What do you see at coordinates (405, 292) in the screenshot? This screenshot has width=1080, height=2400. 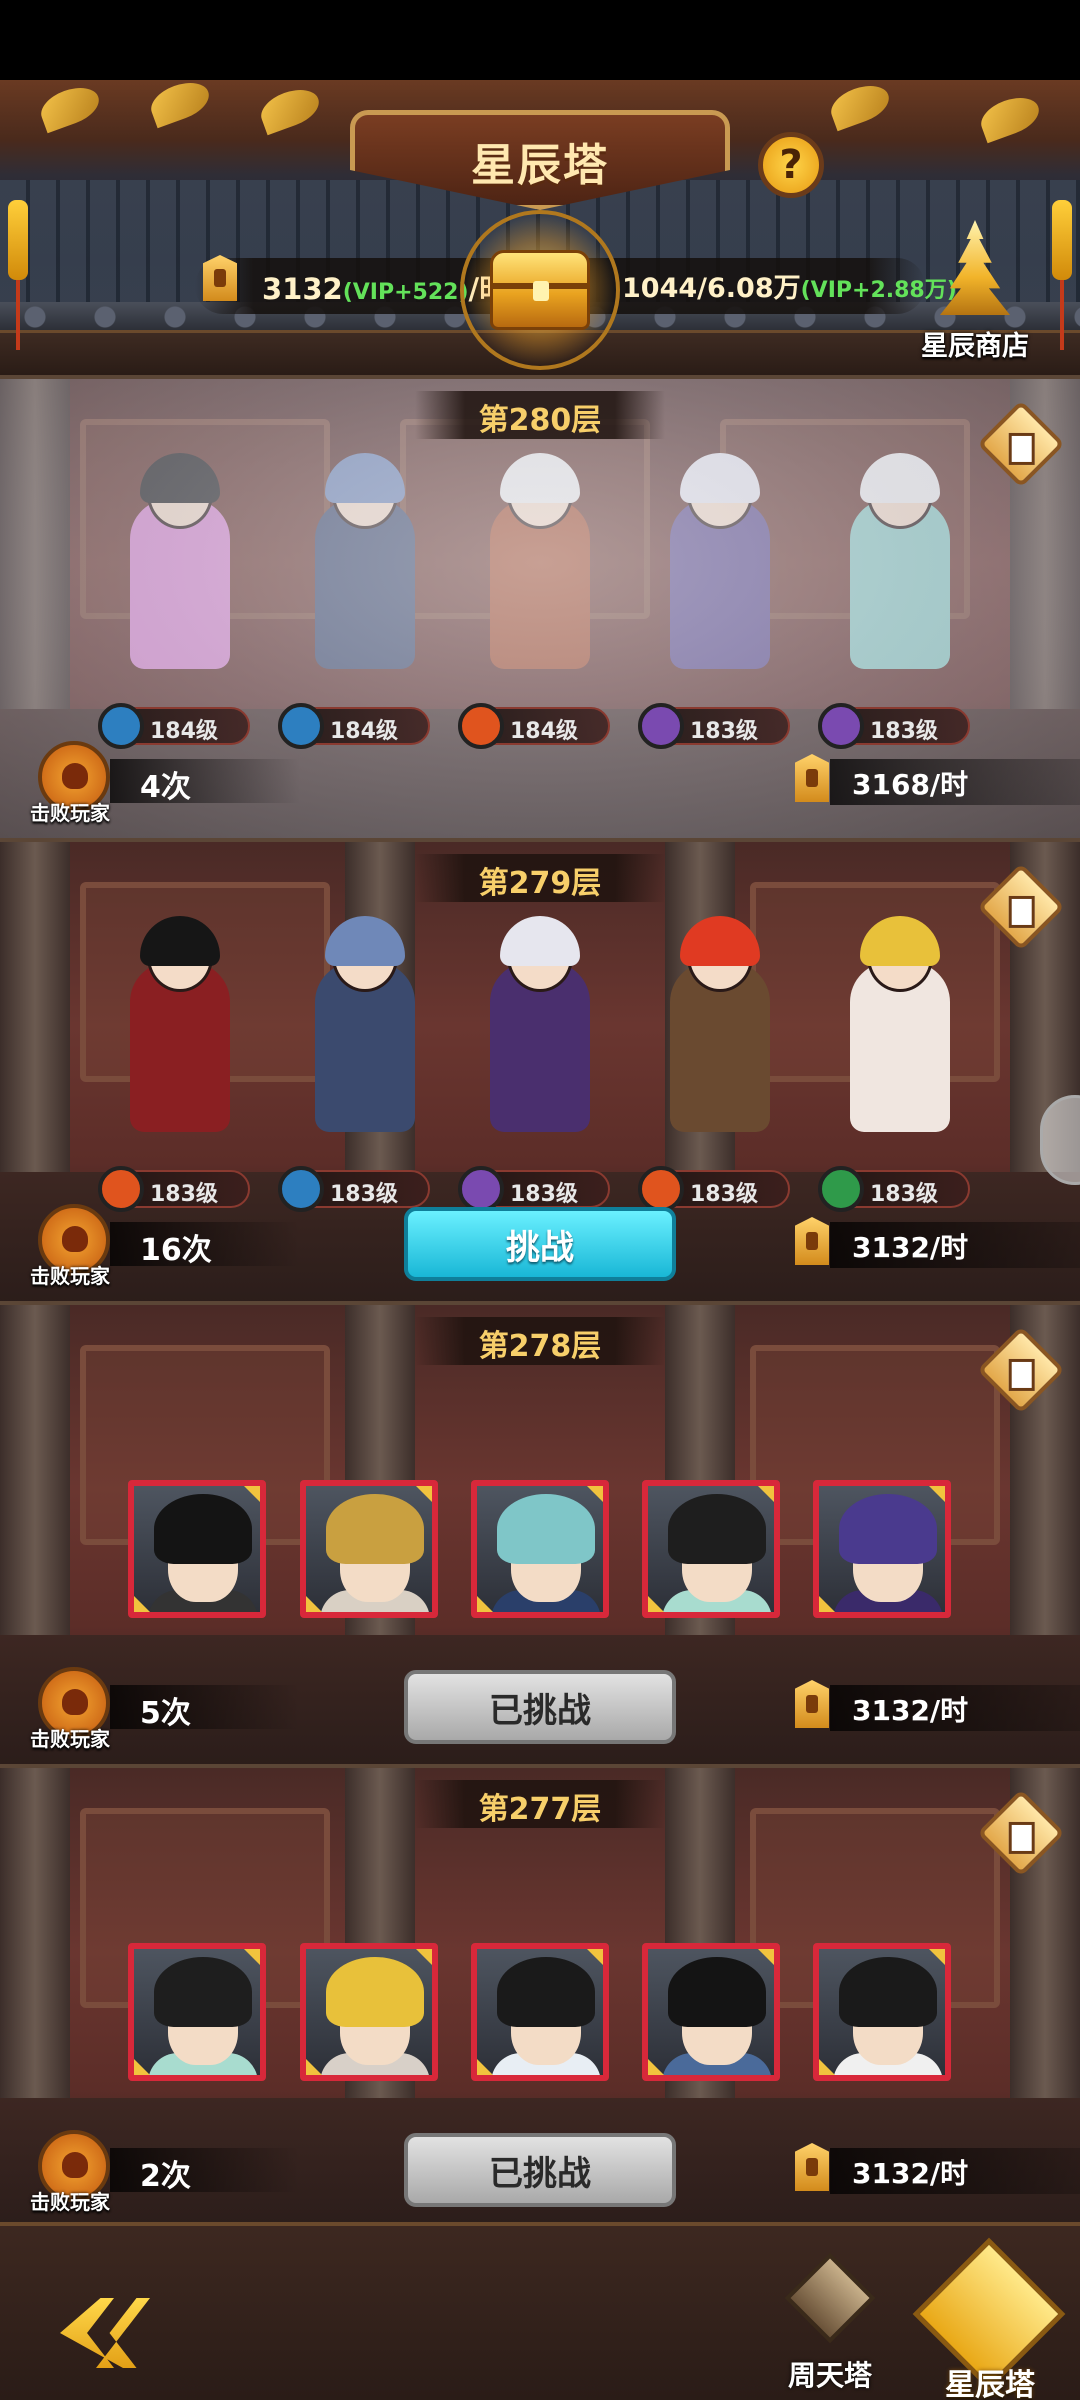 I see `hourly-income-vip: (VIP+522)` at bounding box center [405, 292].